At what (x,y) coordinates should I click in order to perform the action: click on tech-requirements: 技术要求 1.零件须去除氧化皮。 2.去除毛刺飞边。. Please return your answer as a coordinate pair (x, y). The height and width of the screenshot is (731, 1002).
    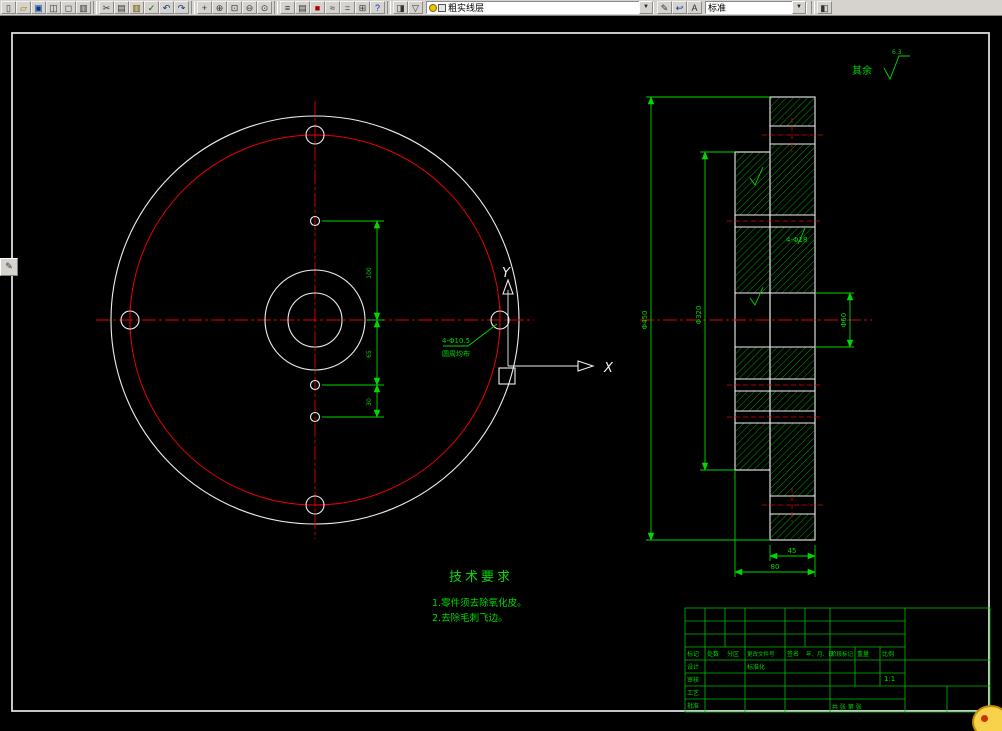
    Looking at the image, I should click on (479, 597).